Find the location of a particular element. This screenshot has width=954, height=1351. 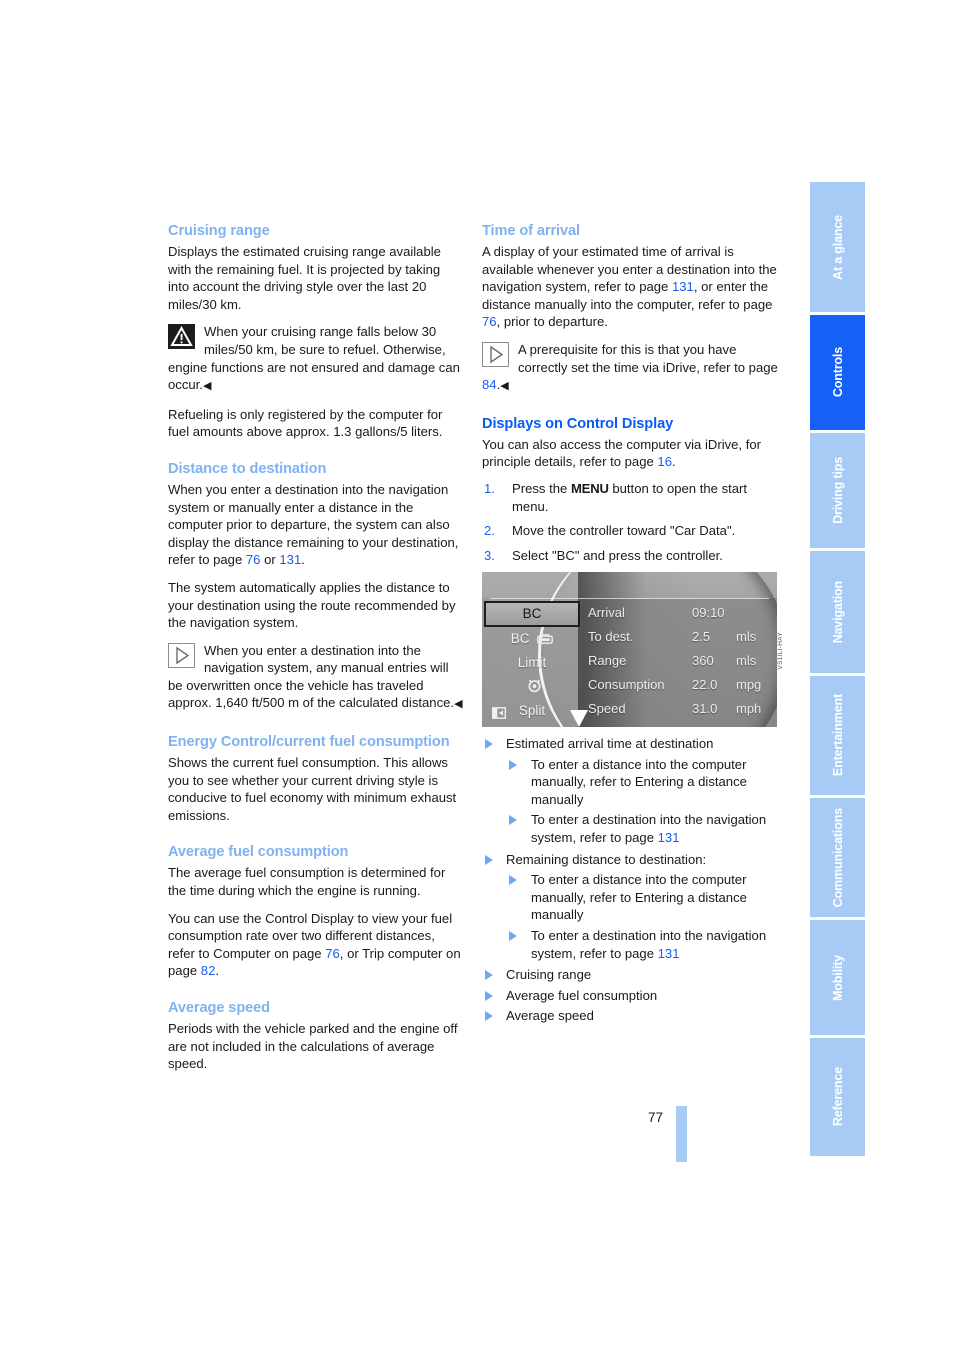

cd-row-label: Arrival is located at coordinates (606, 612).